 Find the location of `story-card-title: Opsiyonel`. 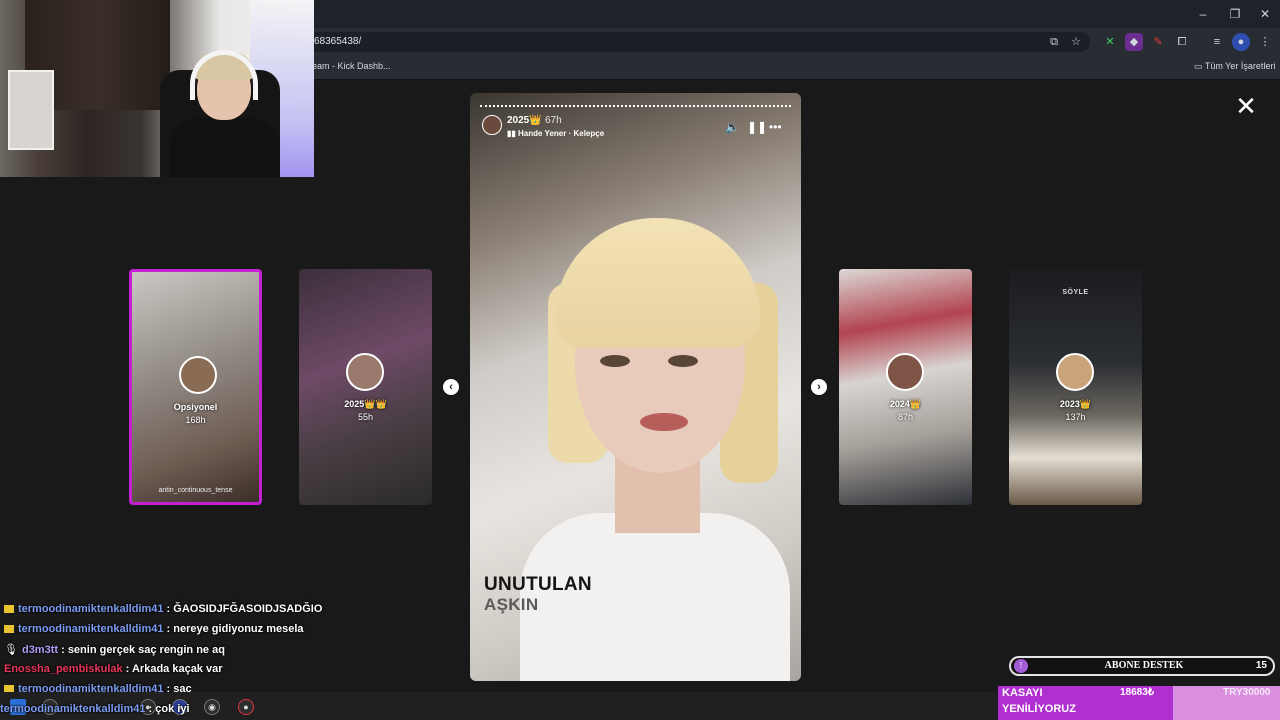

story-card-title: Opsiyonel is located at coordinates (195, 407).